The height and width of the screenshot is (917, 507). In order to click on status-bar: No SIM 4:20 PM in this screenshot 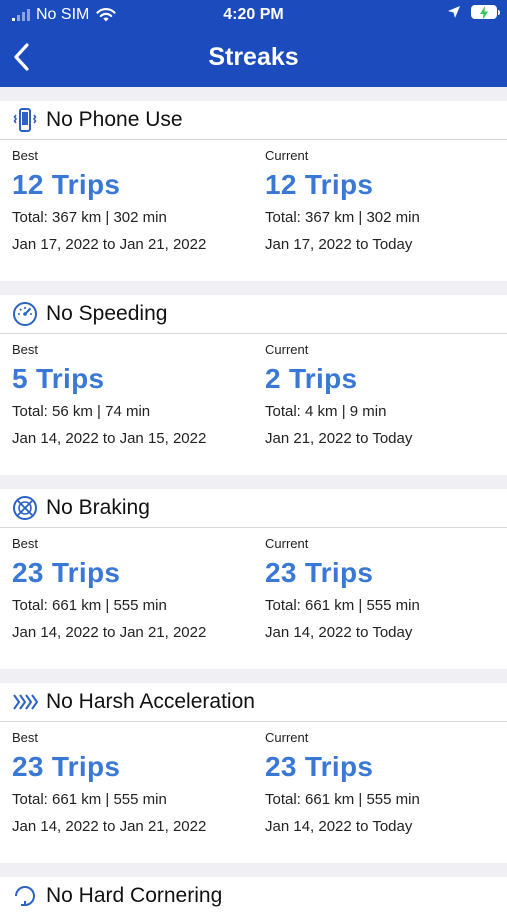, I will do `click(253, 15)`.